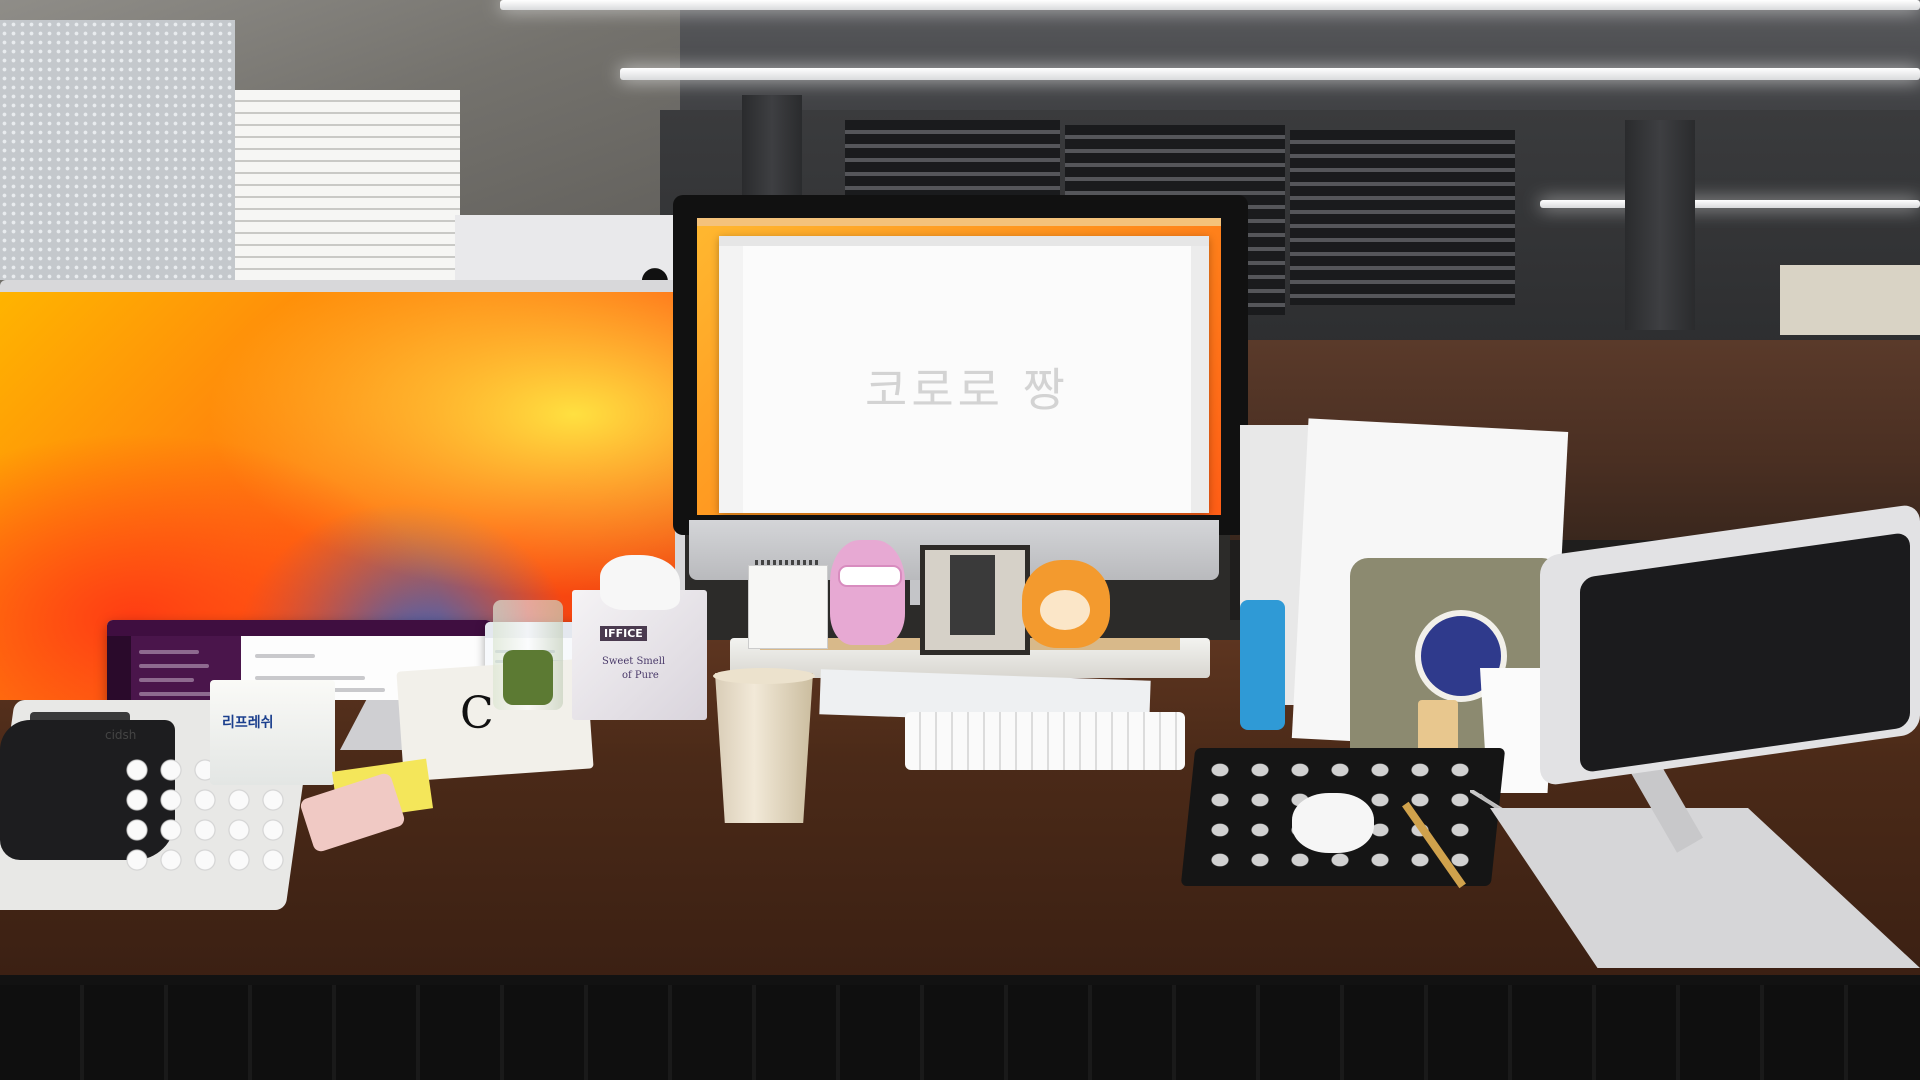 The height and width of the screenshot is (1080, 1920). Describe the element at coordinates (1402, 217) in the screenshot. I see `window-blind` at that location.